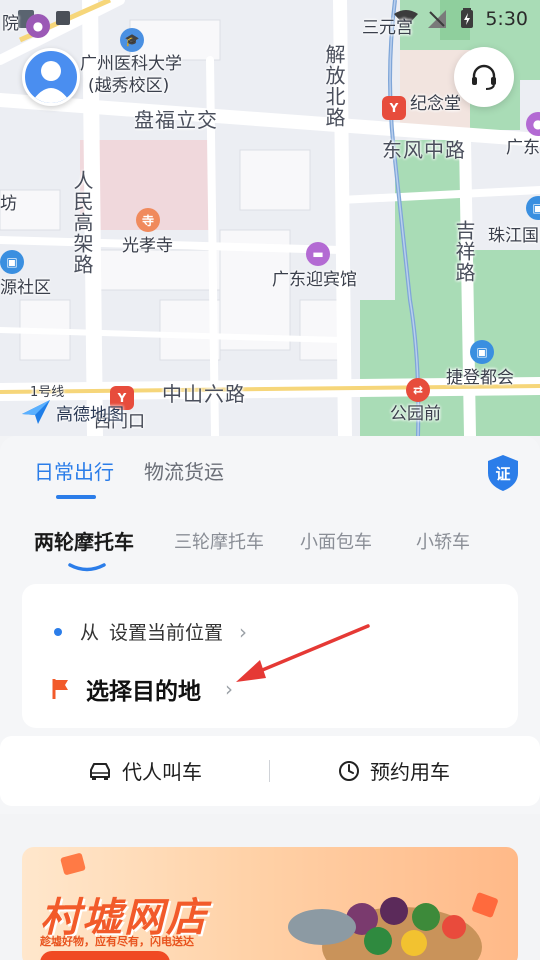 The image size is (540, 960). Describe the element at coordinates (166, 631) in the screenshot. I see `origin-field: 设置当前位置` at that location.